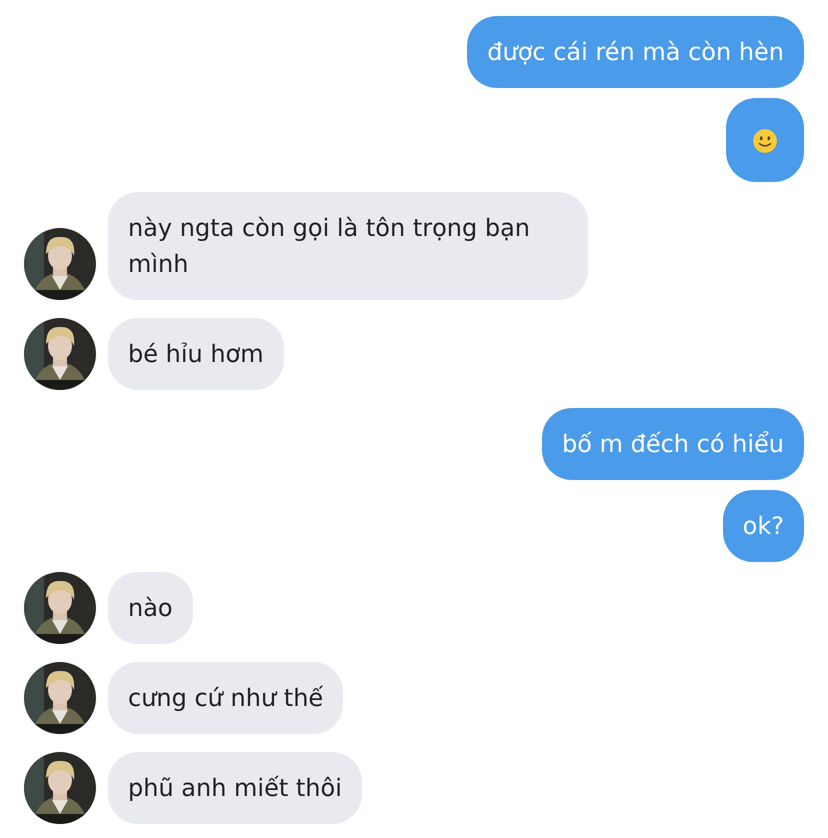  What do you see at coordinates (635, 52) in the screenshot?
I see `message-bubble: được cái rén mà còn hèn` at bounding box center [635, 52].